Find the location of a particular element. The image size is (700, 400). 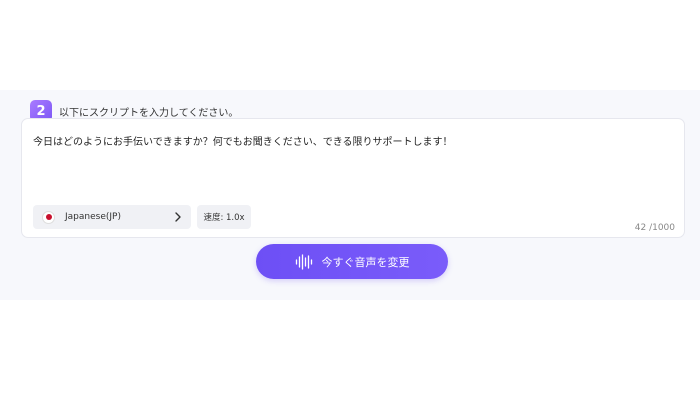

language-selector: Japanese(JP) is located at coordinates (112, 217).